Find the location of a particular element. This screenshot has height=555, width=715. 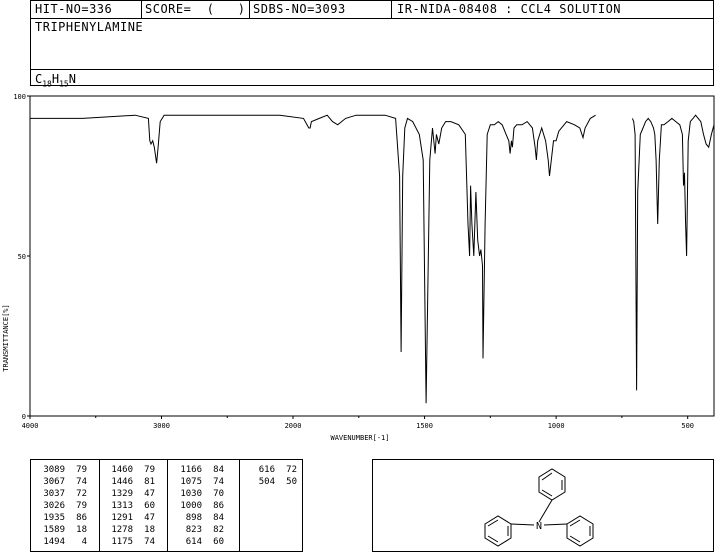

y-tick-label: 0 is located at coordinates (24, 417).